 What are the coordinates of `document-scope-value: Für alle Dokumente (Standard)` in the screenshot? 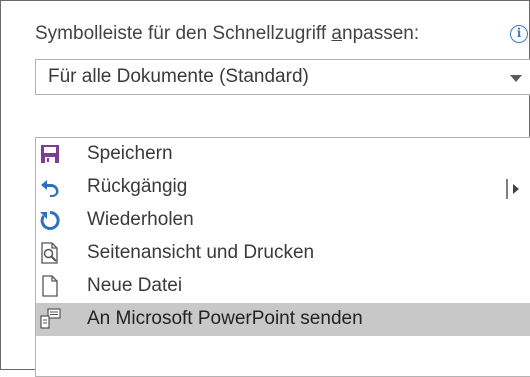 It's located at (178, 76).